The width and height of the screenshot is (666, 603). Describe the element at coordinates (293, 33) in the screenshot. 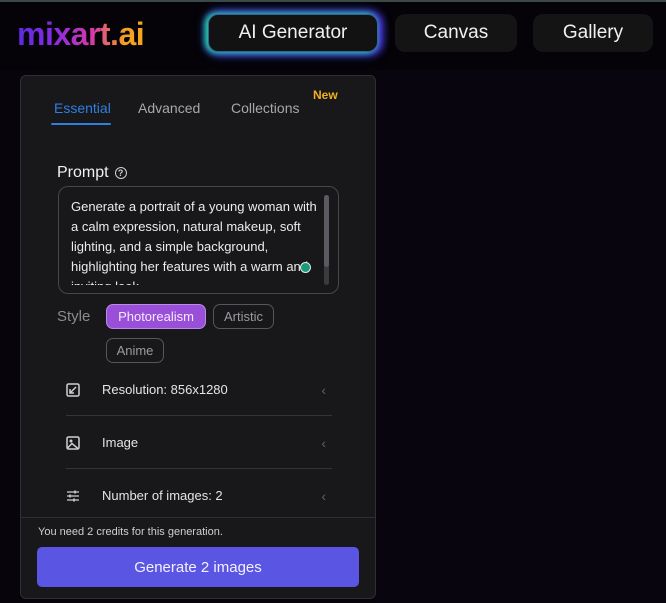

I see `nav-ai-generator: AI Generator` at that location.